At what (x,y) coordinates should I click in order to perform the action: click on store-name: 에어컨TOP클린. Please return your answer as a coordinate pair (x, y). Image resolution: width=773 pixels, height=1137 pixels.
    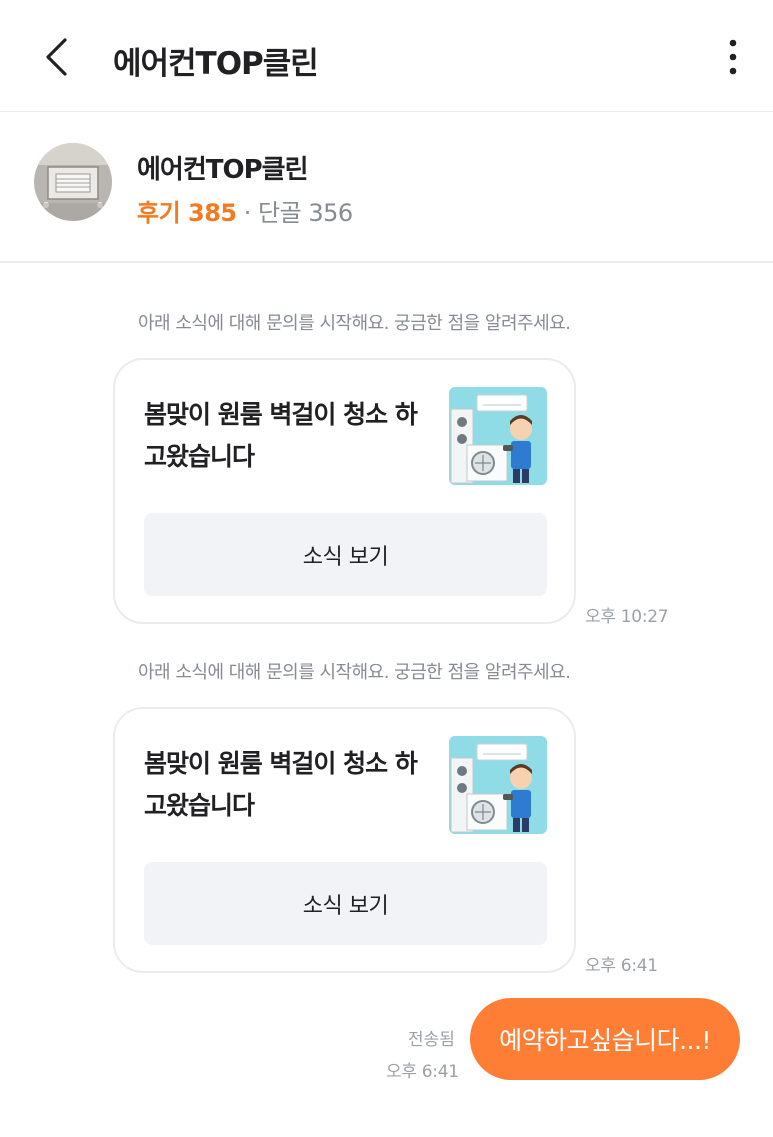
    Looking at the image, I should click on (222, 170).